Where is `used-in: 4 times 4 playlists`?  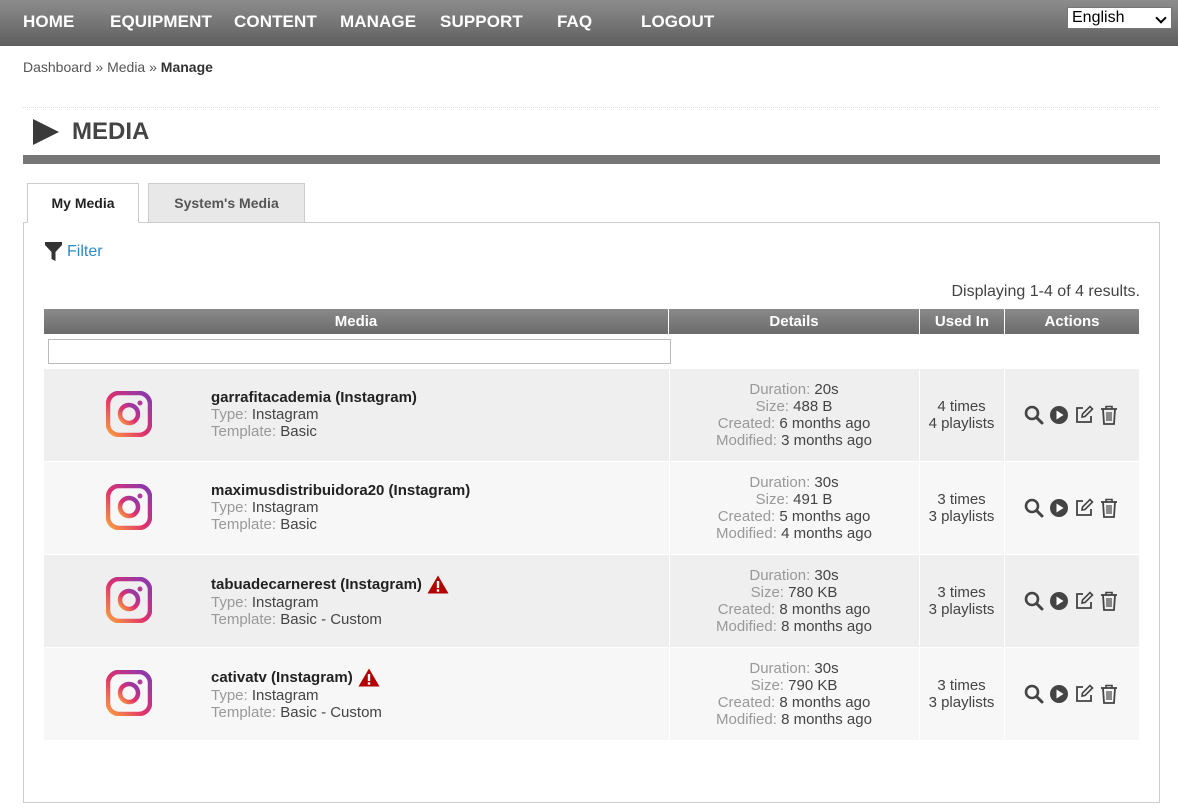
used-in: 4 times 4 playlists is located at coordinates (961, 415).